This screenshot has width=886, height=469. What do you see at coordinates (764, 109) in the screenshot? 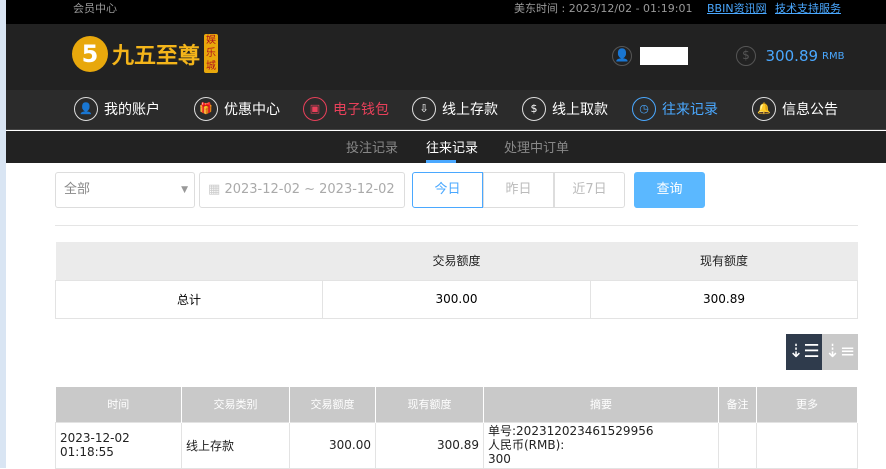
I see `bell-icon: 🔔` at bounding box center [764, 109].